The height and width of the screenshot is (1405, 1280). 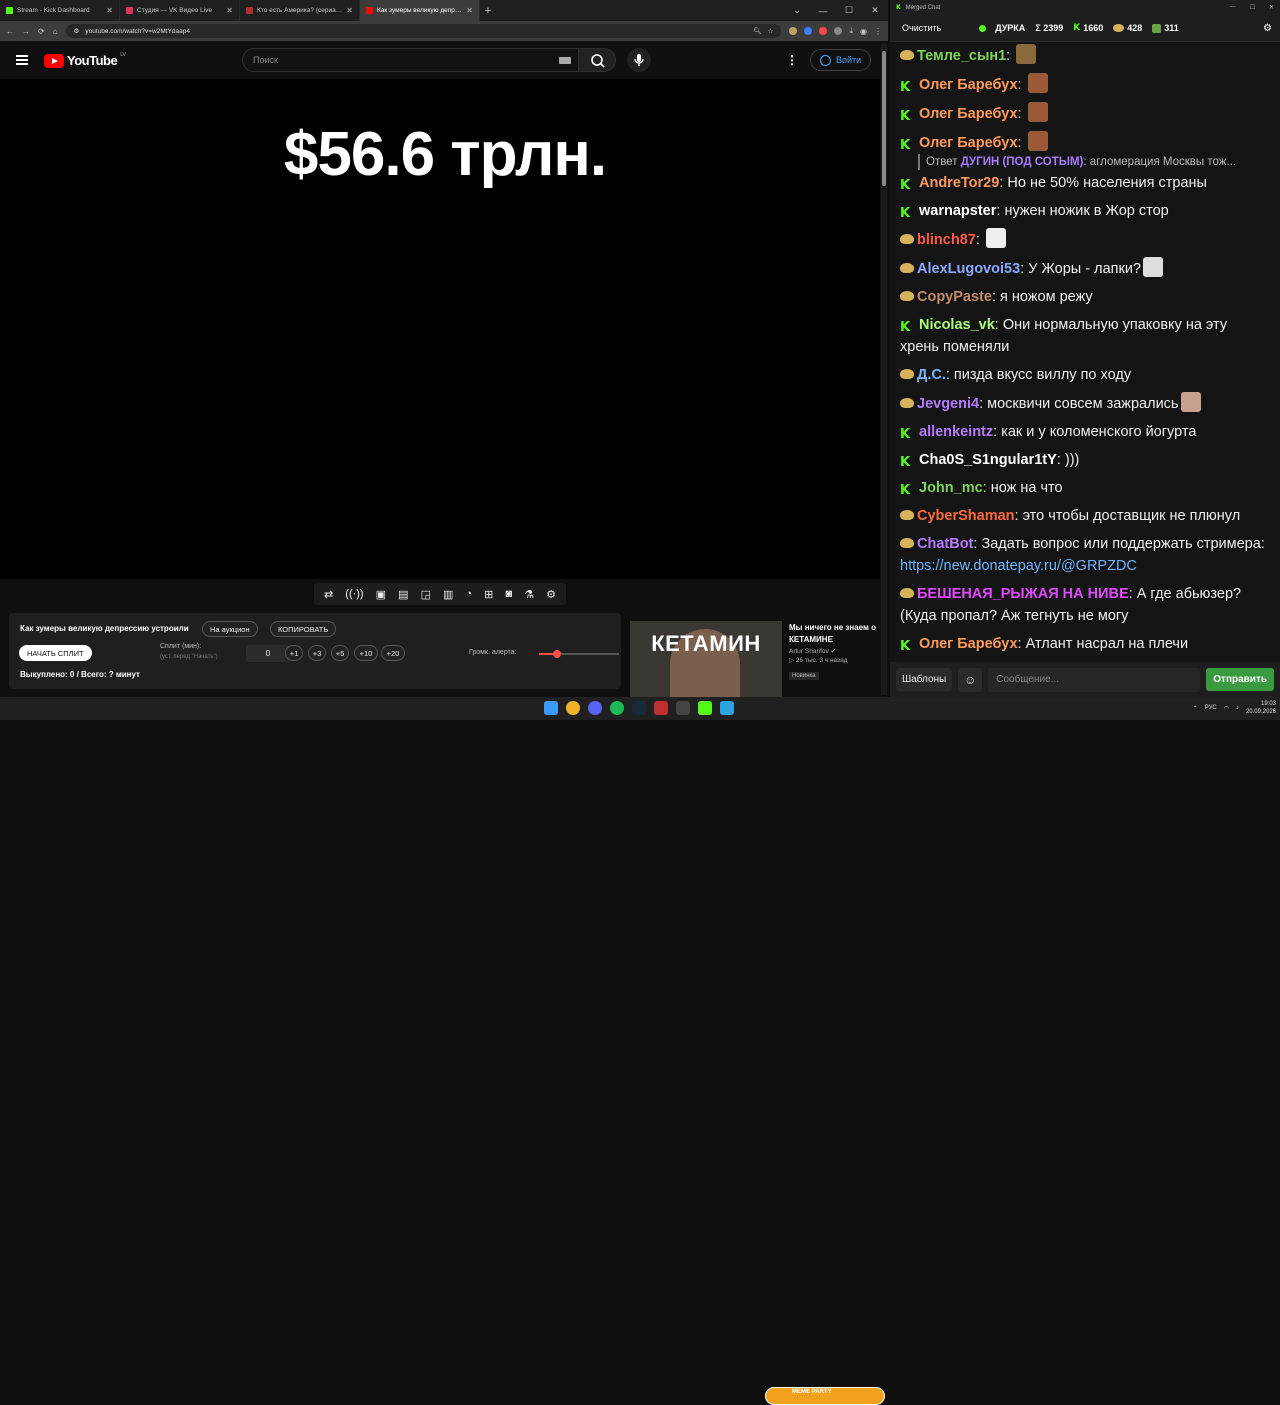 I want to click on picture-in-picture-icon: ◲, so click(x=426, y=594).